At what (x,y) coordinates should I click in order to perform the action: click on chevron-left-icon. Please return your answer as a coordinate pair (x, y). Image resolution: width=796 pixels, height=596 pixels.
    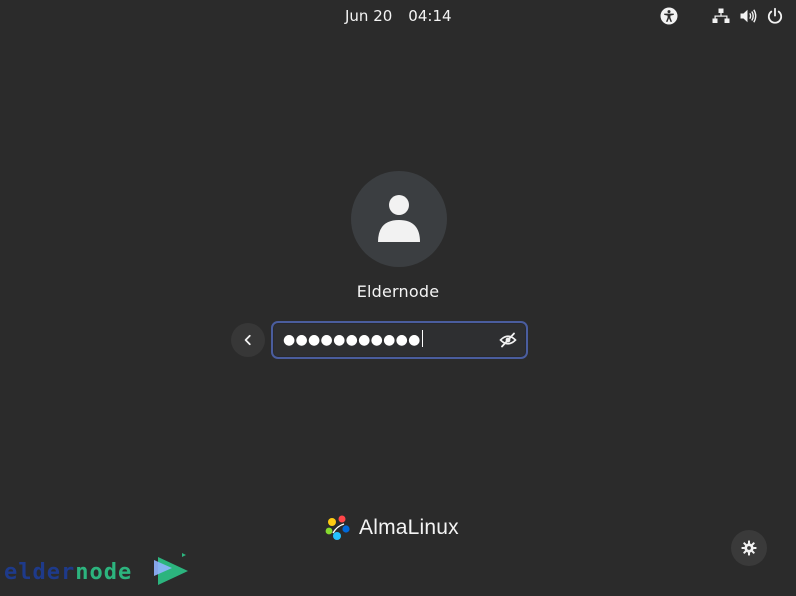
    Looking at the image, I should click on (247, 340).